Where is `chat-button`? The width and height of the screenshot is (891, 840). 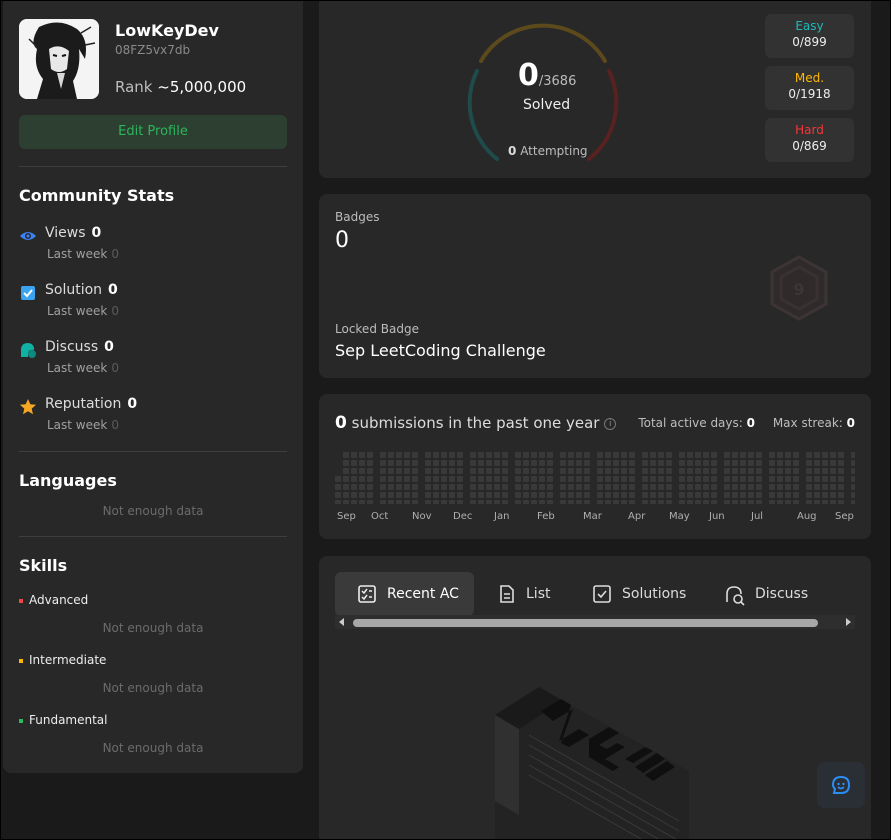
chat-button is located at coordinates (841, 785).